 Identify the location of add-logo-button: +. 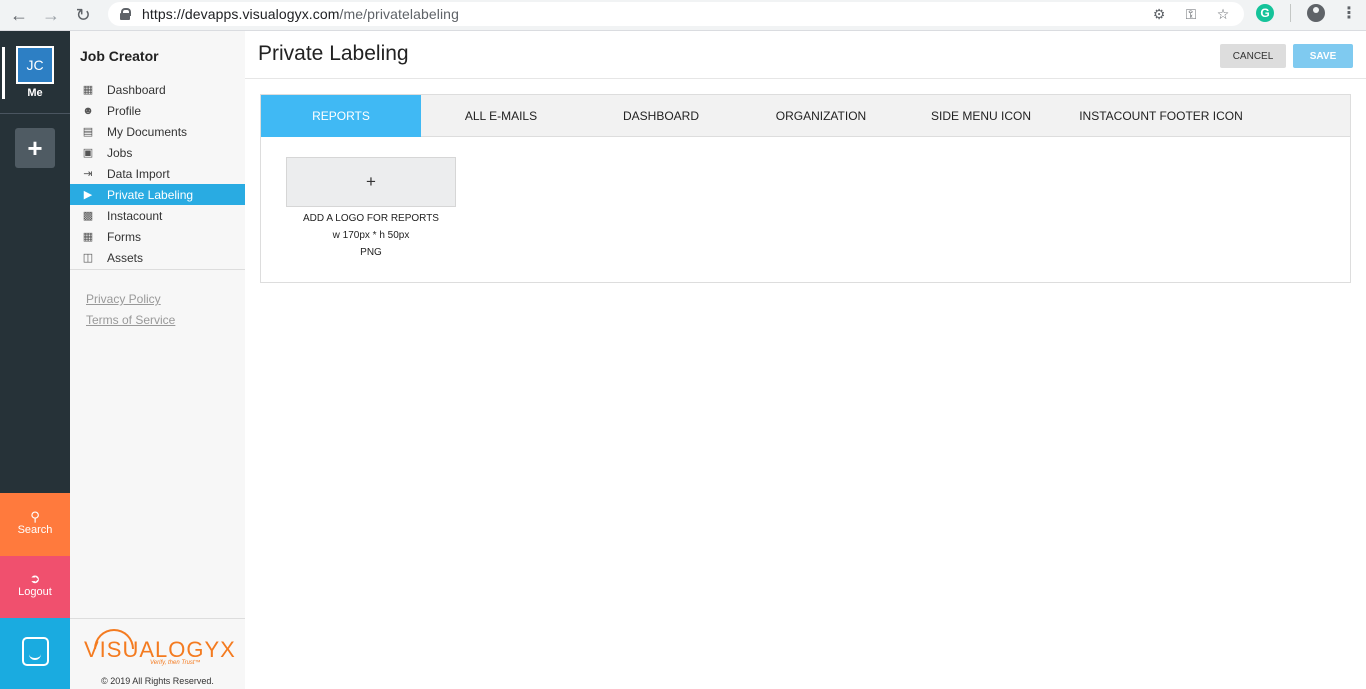
(371, 182).